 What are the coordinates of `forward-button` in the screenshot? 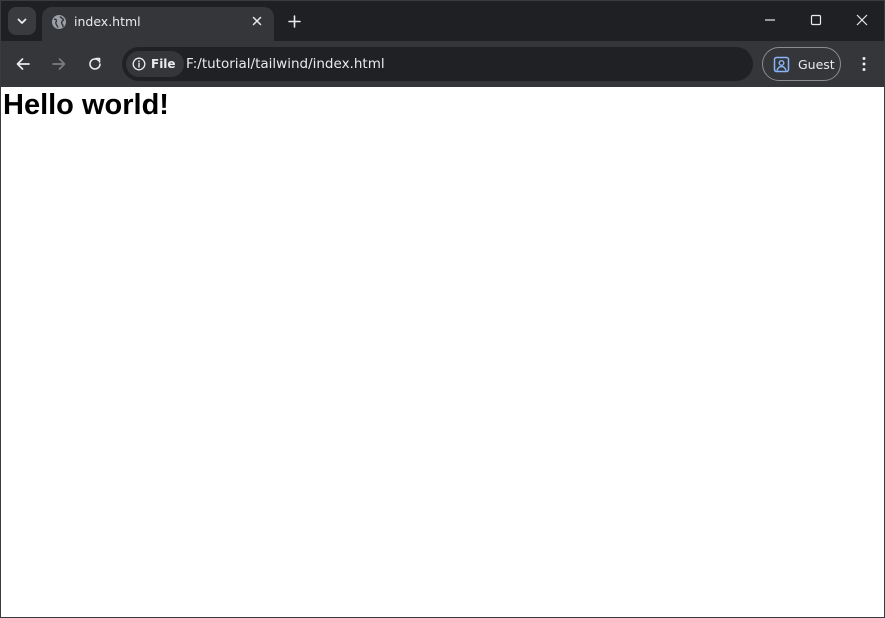 It's located at (59, 64).